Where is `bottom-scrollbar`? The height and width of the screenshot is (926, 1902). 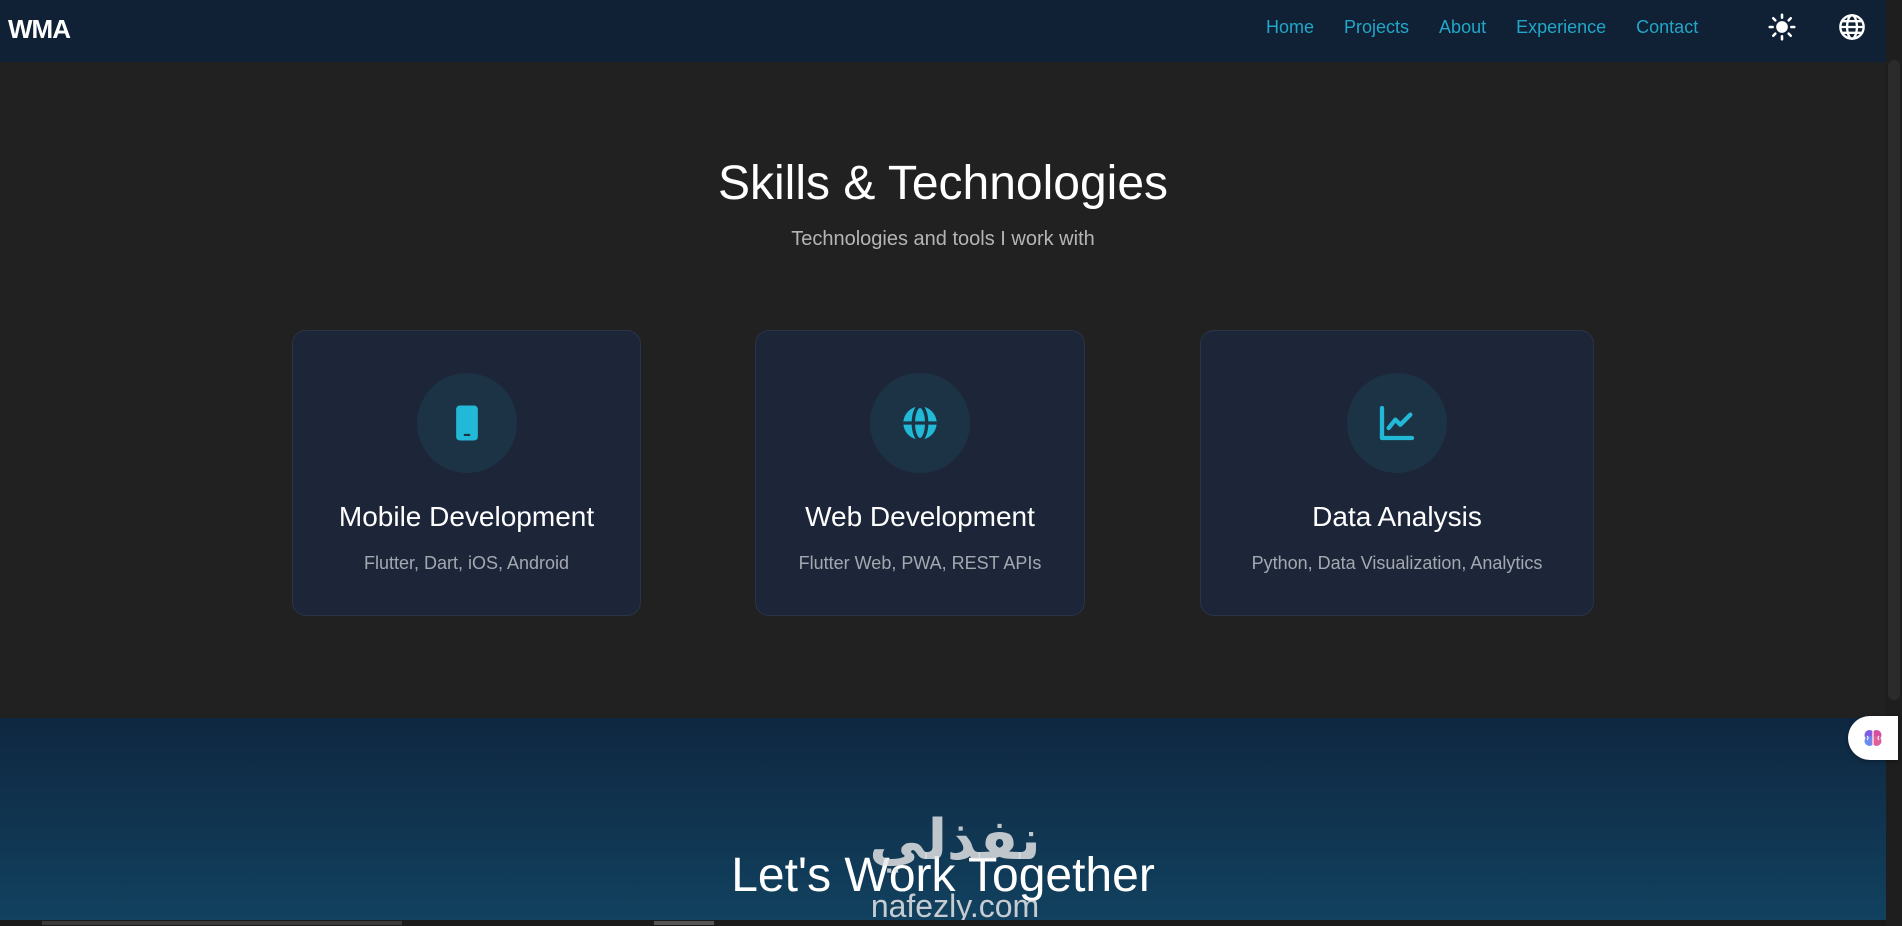
bottom-scrollbar is located at coordinates (943, 923).